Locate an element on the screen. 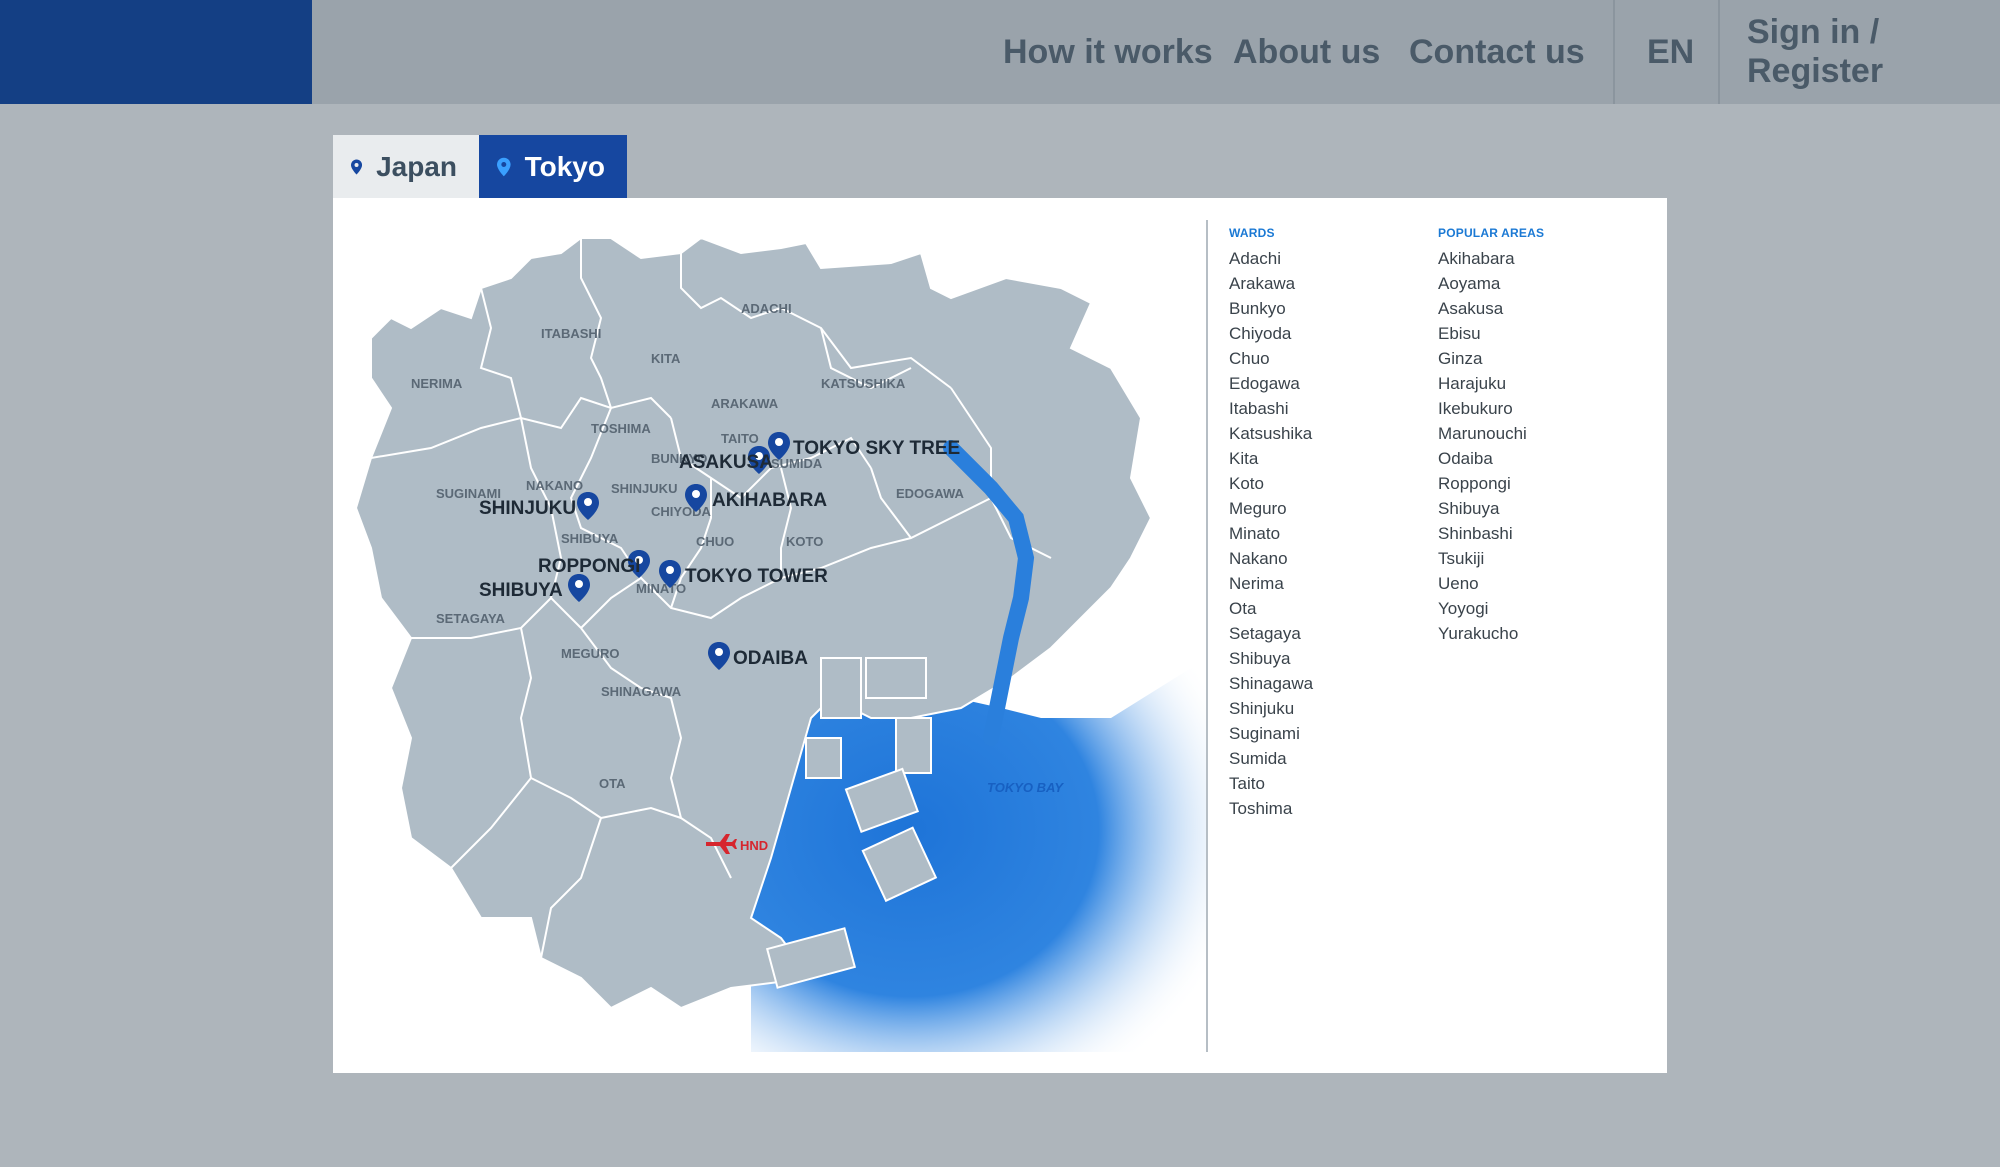 This screenshot has height=1167, width=2000. ward-label: SHIBUYA is located at coordinates (590, 538).